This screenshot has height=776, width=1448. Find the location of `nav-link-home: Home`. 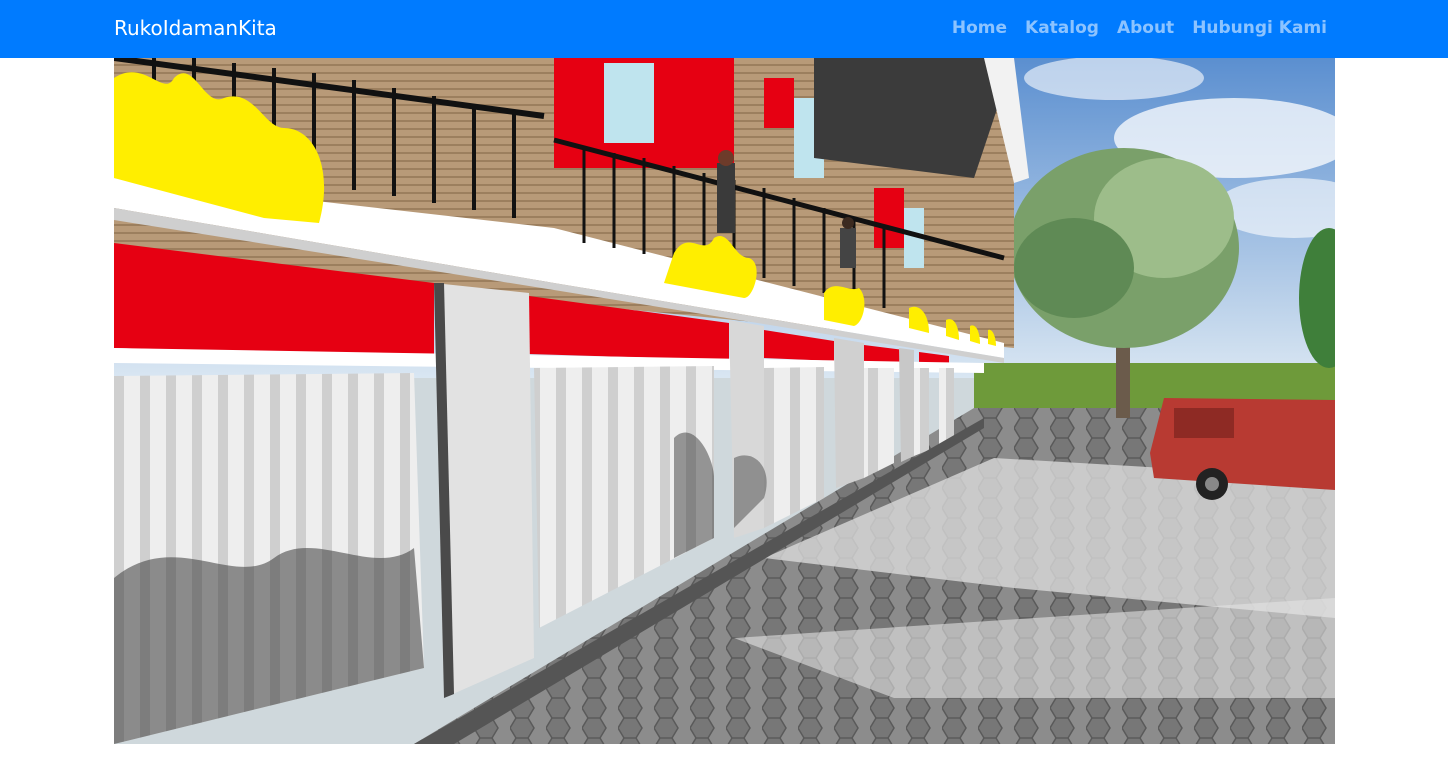

nav-link-home: Home is located at coordinates (979, 28).